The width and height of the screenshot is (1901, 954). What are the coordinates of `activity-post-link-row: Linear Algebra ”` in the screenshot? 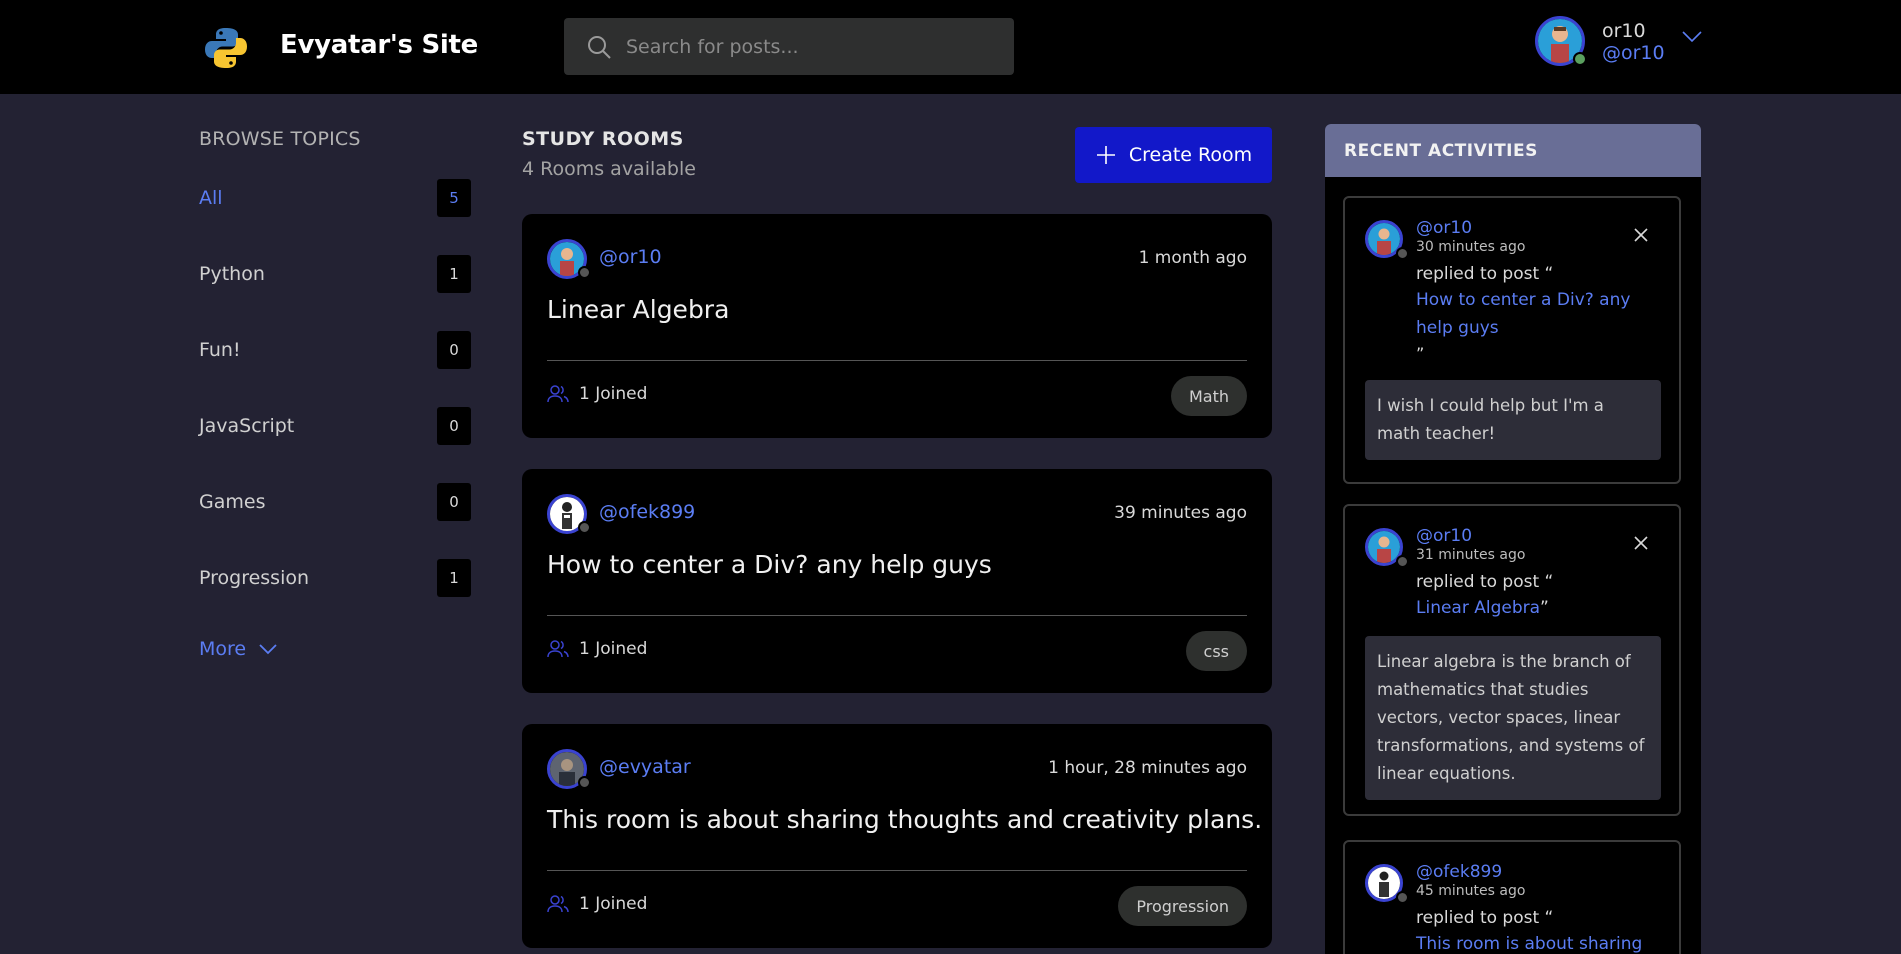 It's located at (1482, 608).